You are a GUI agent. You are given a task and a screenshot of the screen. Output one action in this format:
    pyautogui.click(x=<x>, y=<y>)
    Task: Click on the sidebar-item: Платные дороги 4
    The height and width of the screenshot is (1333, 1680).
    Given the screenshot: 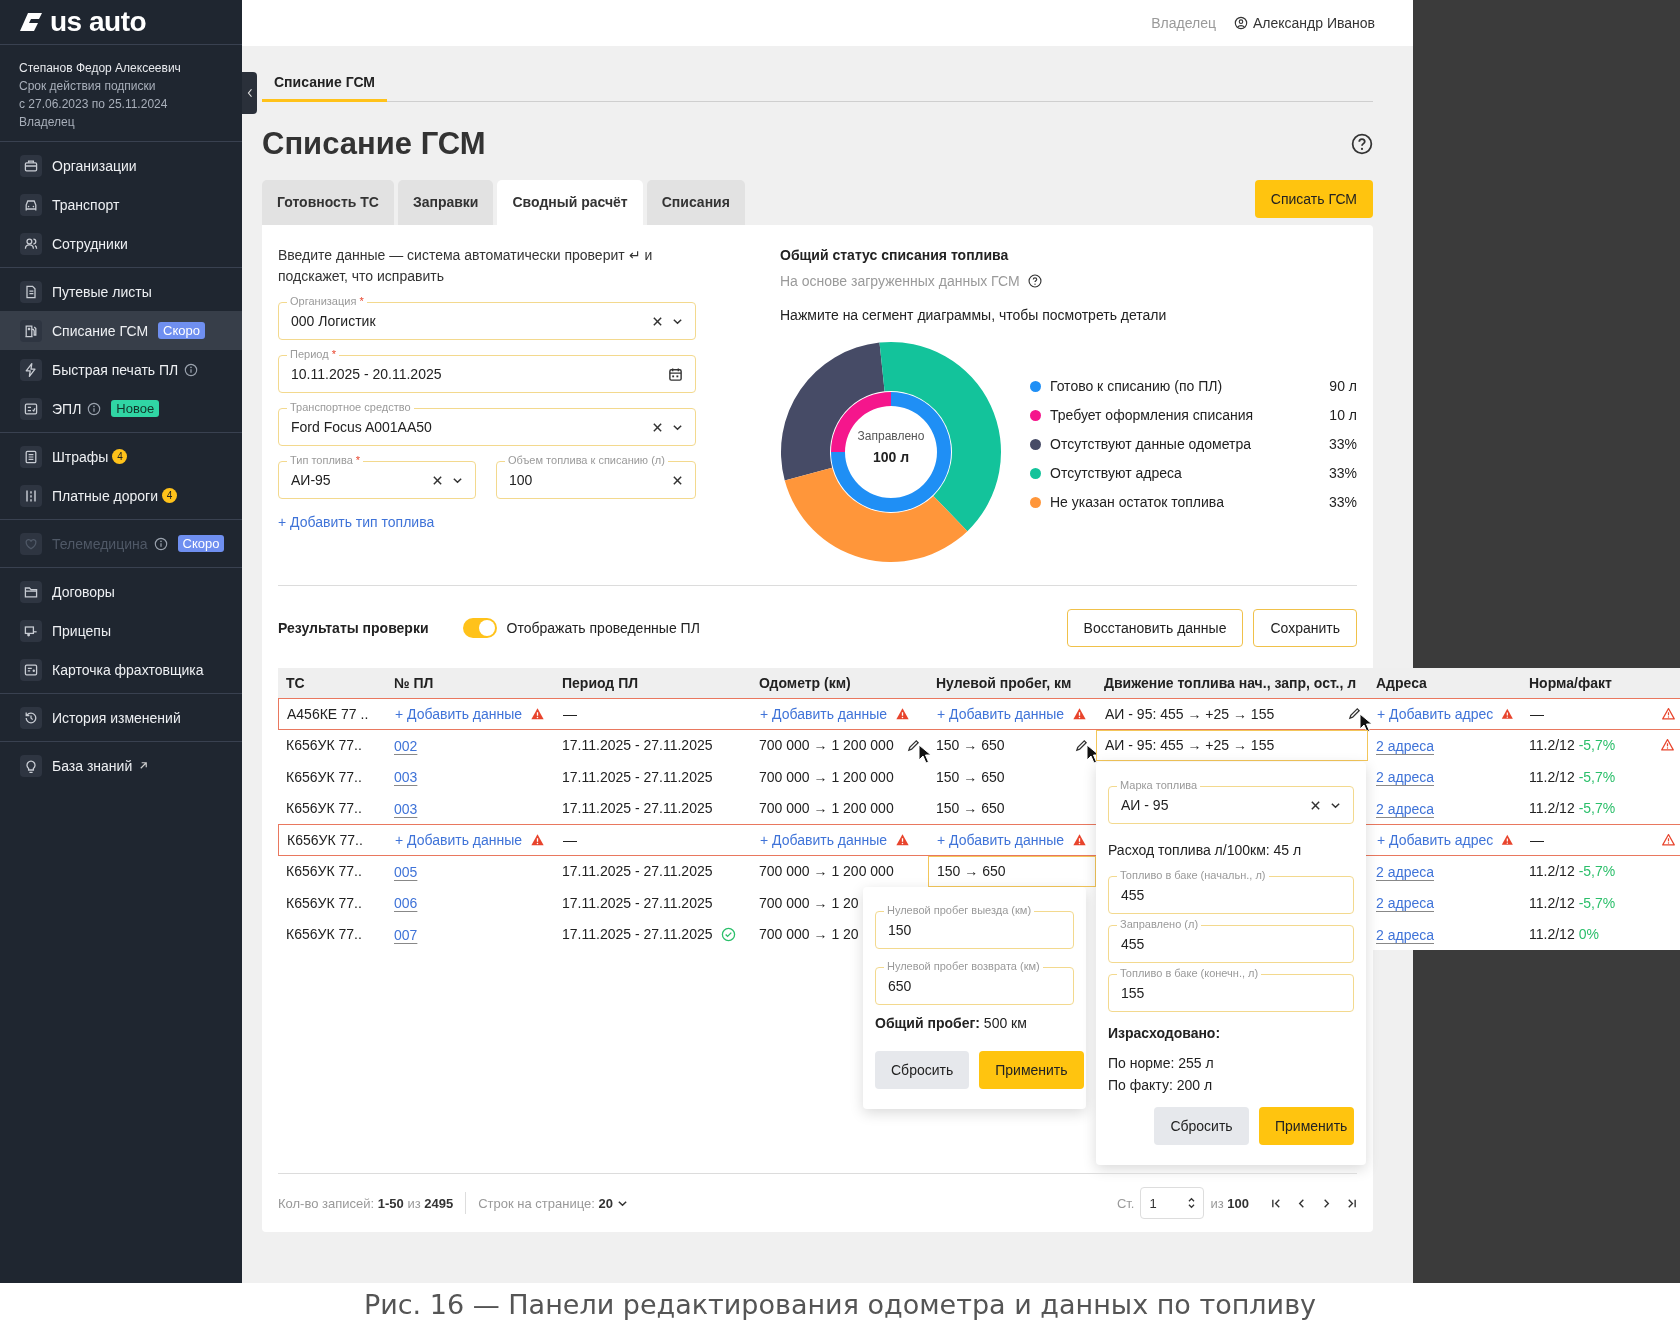 What is the action you would take?
    pyautogui.click(x=121, y=495)
    